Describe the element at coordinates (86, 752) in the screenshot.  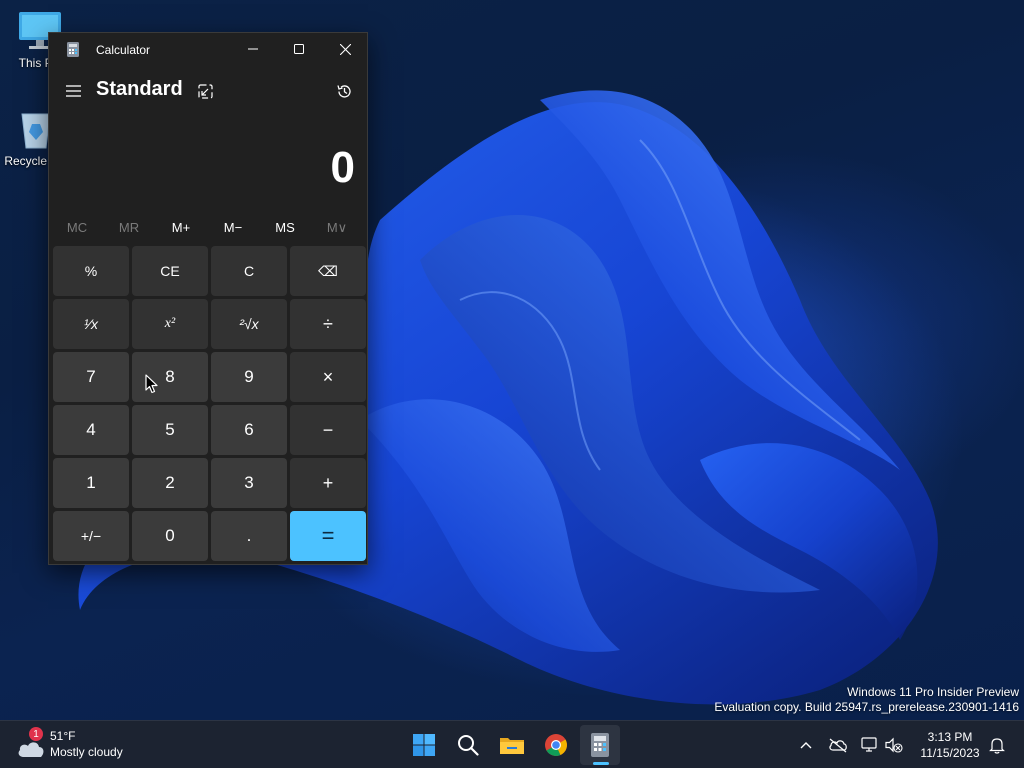
I see `weather-condition: Mostly cloudy` at that location.